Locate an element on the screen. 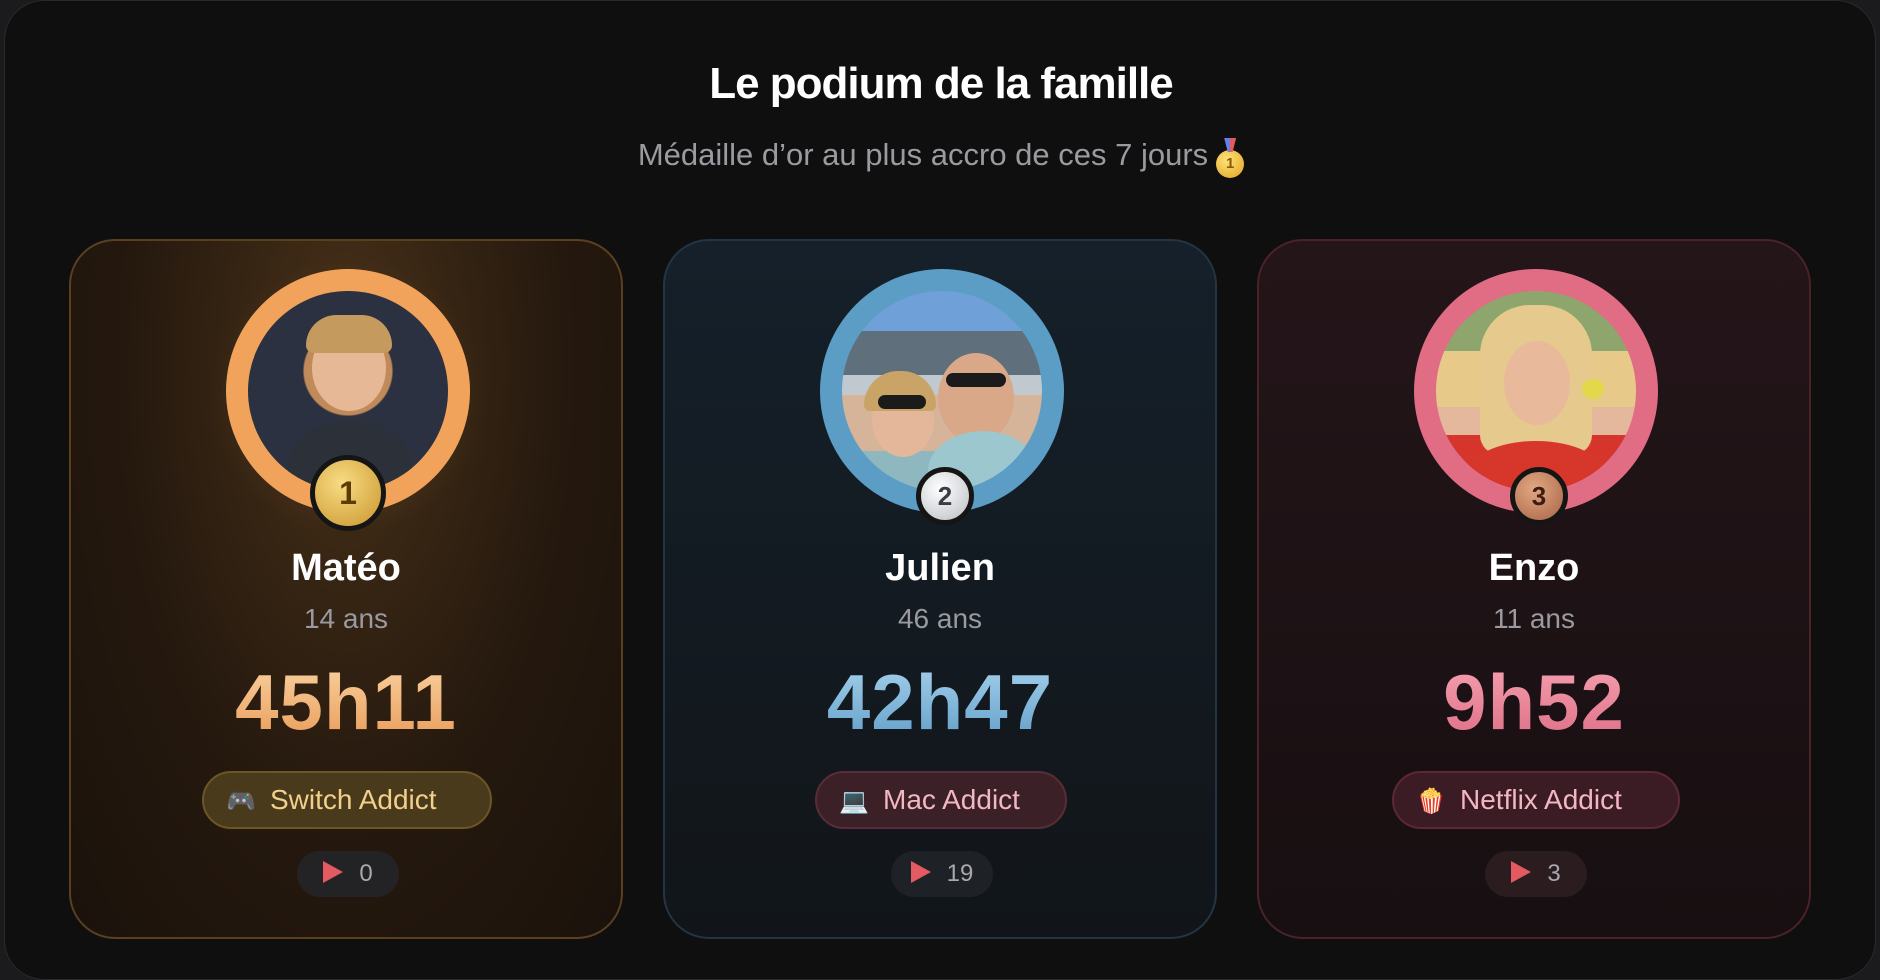 This screenshot has height=980, width=1880. member-age: 14 ans is located at coordinates (346, 618).